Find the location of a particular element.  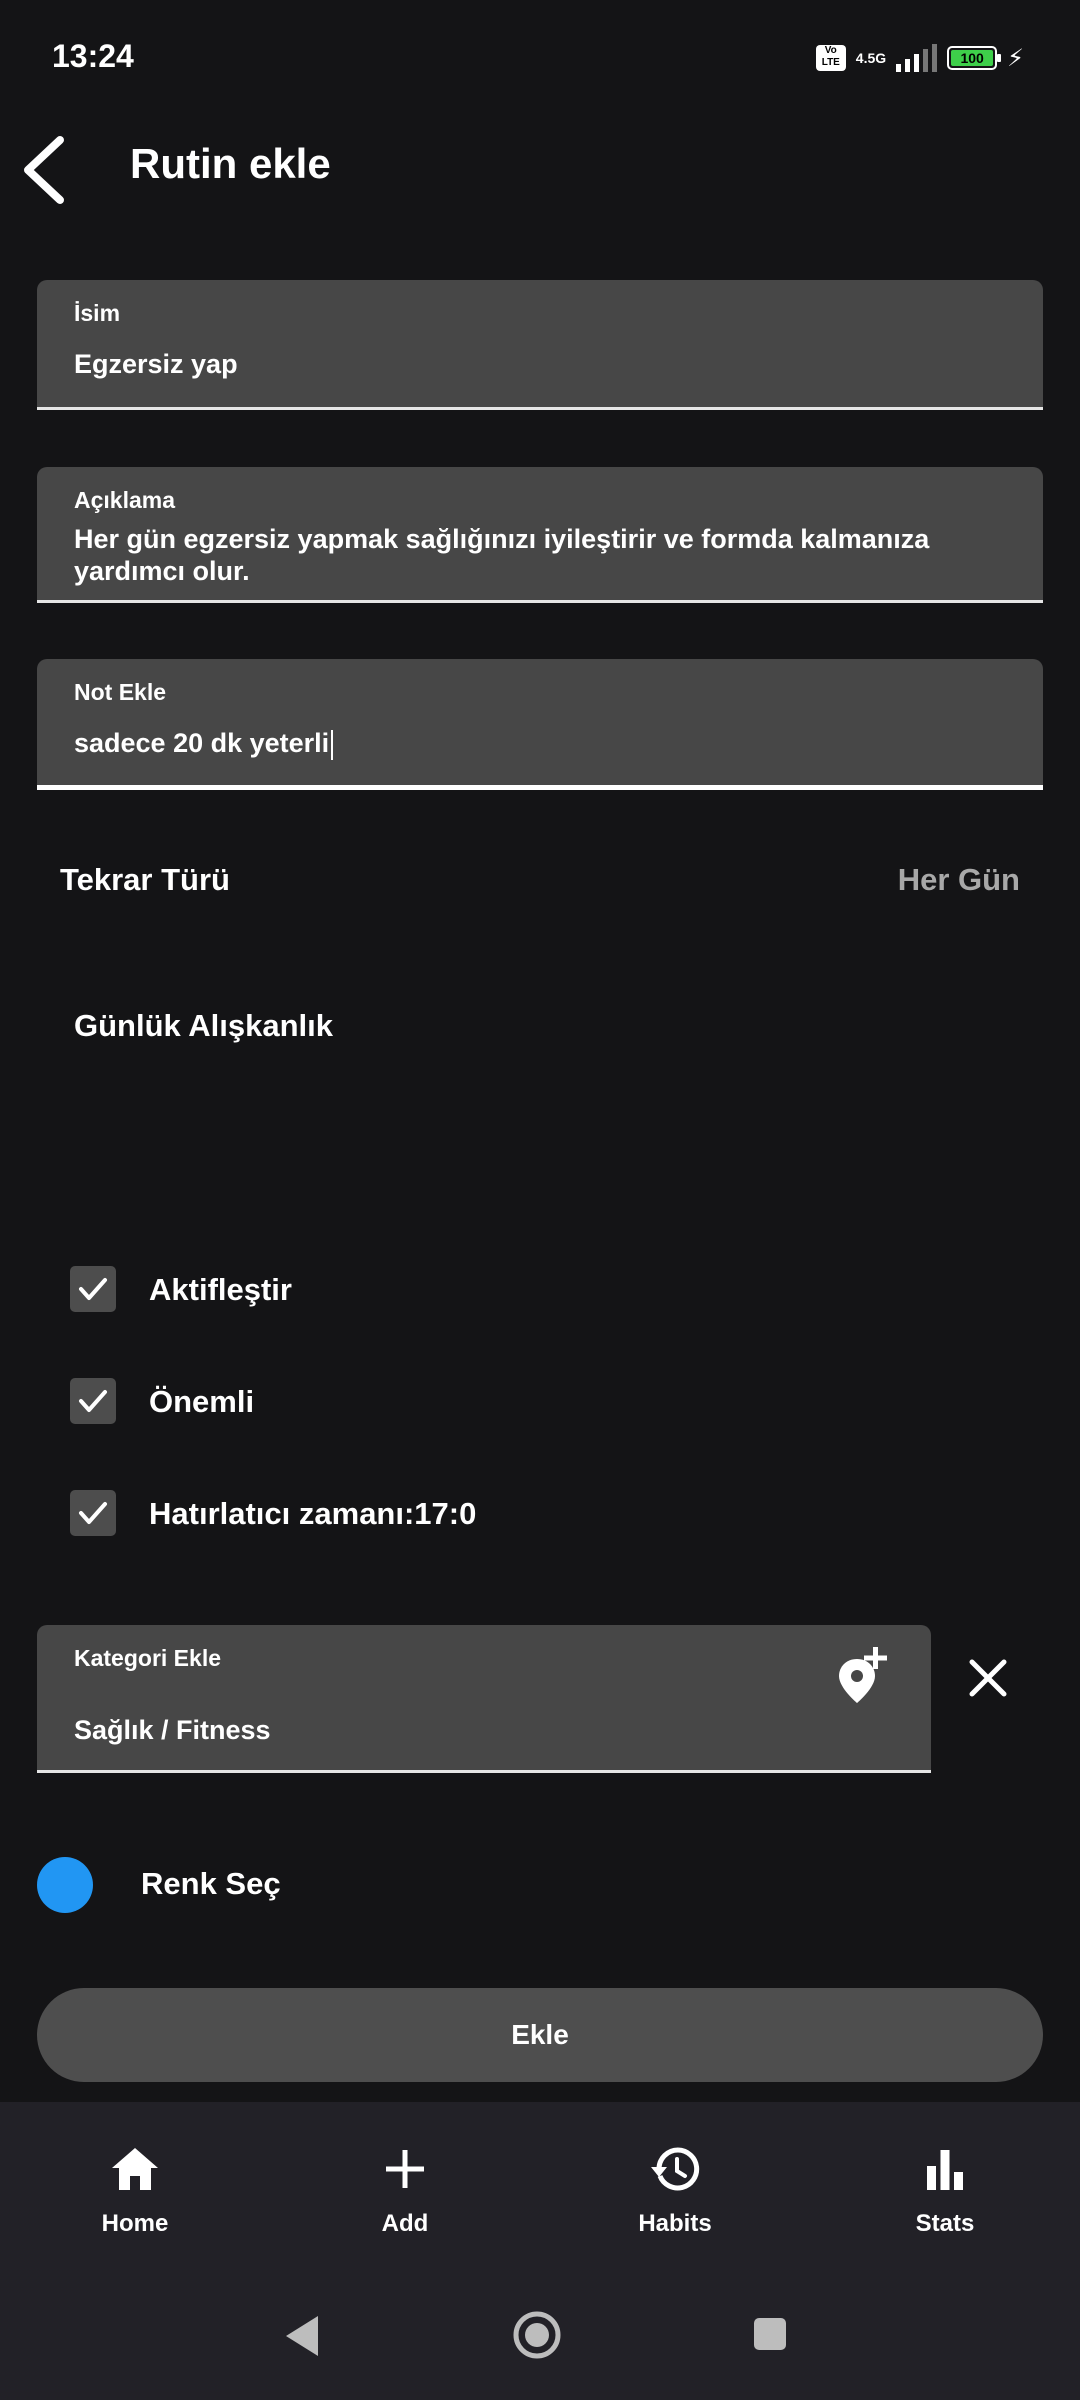

home-icon is located at coordinates (135, 2169).